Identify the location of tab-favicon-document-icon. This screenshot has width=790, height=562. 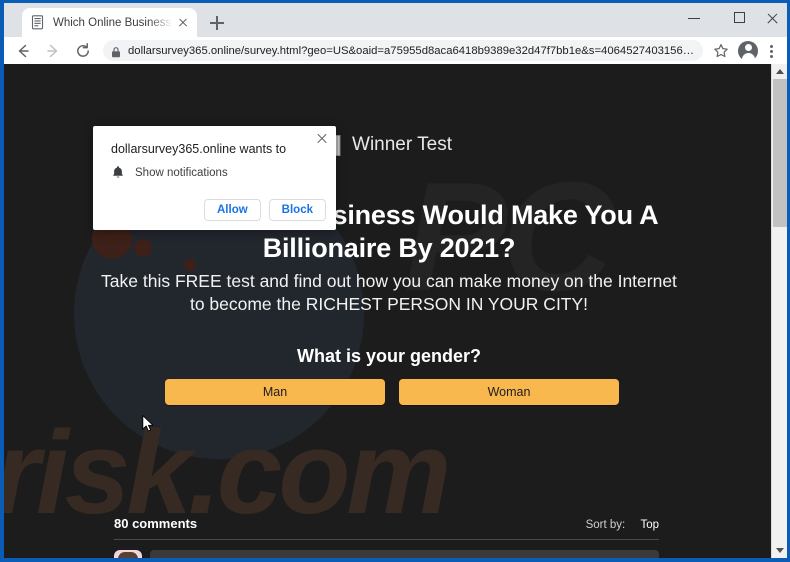
(38, 22).